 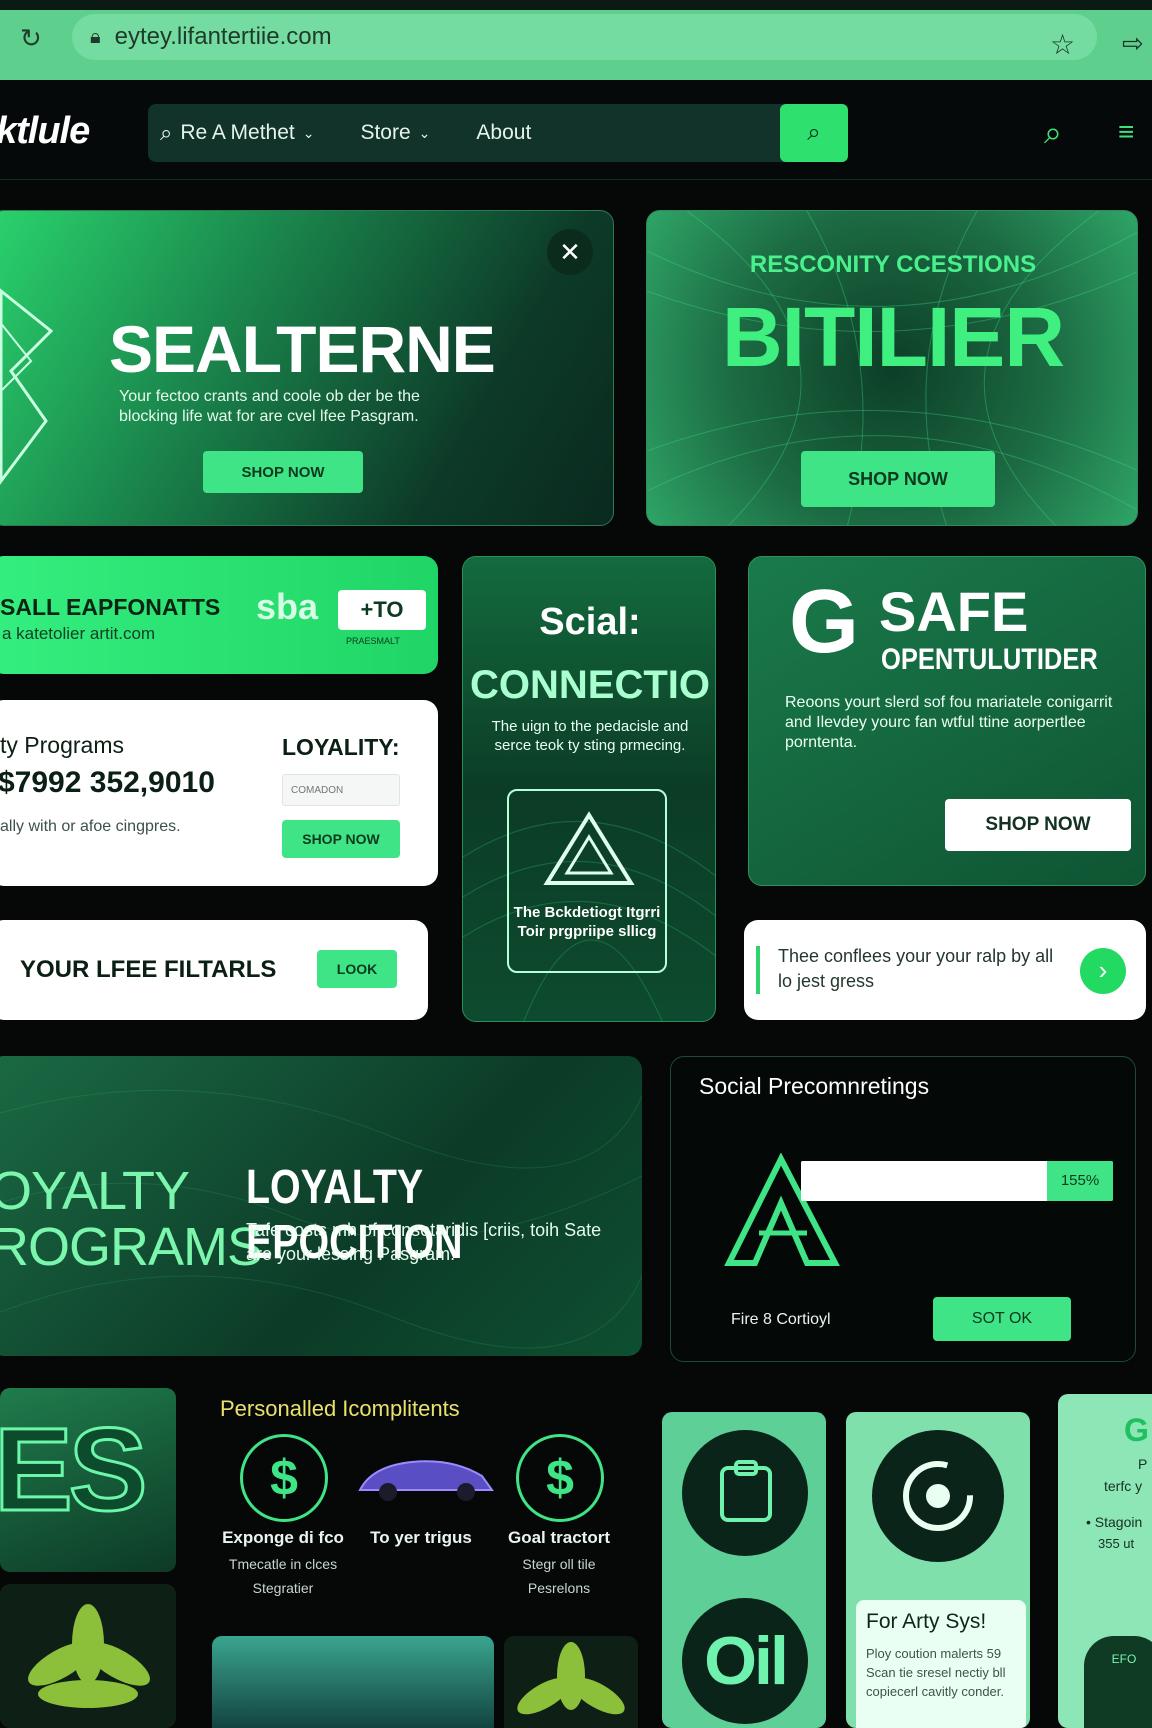 I want to click on side-tile-text: • Stagoin, so click(x=1114, y=1522).